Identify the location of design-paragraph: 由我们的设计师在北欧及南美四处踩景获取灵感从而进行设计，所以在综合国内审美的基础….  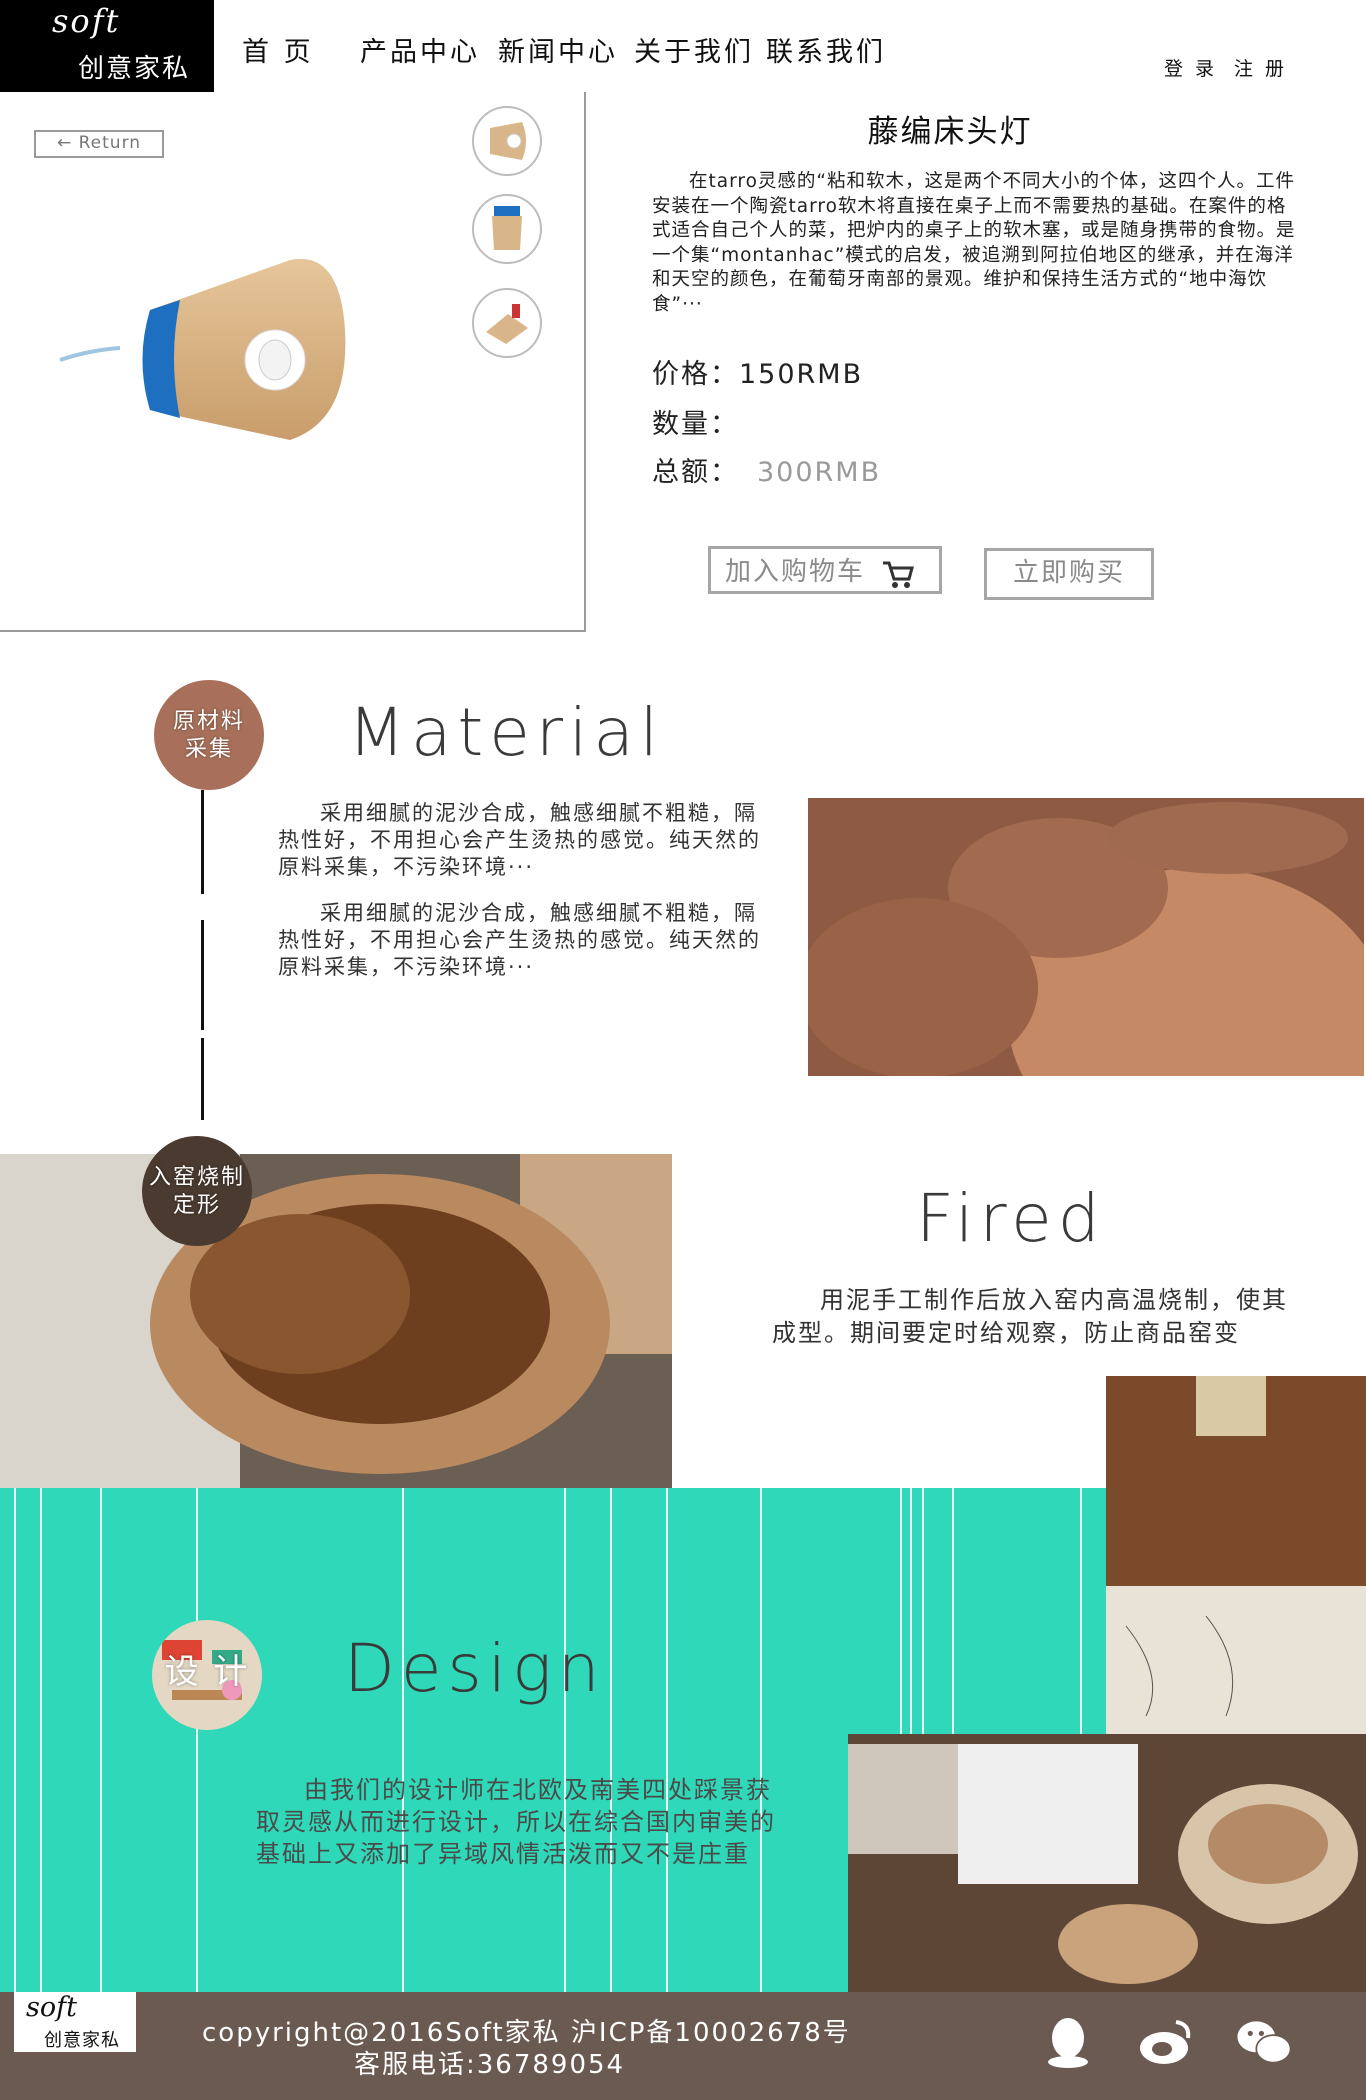
(516, 1822).